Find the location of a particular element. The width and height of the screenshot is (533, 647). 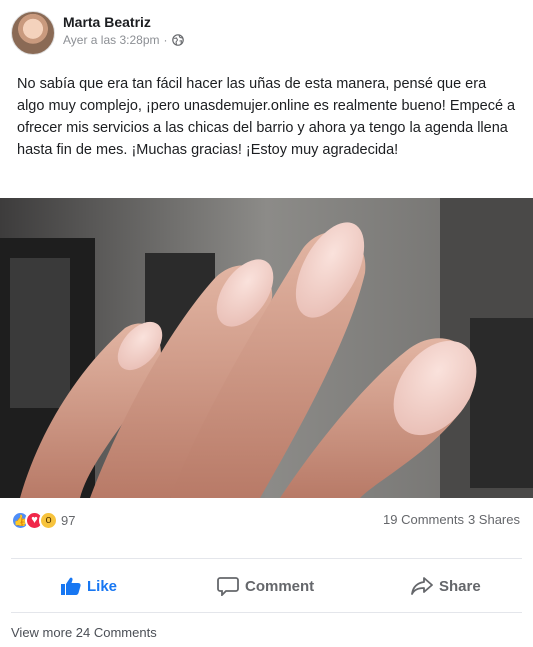

post-timestamp: Ayer a las 3:28pm is located at coordinates (111, 40).